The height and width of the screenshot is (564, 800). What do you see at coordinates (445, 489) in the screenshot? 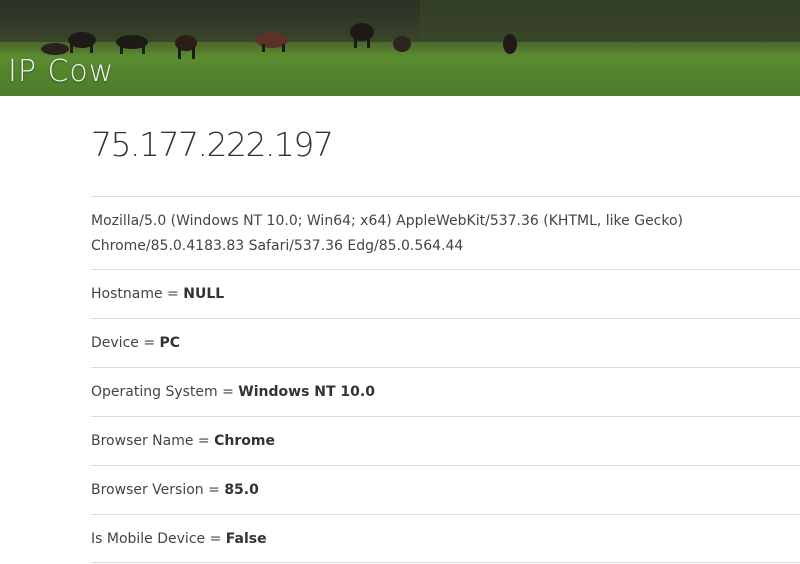
I see `detail-row-browser-version: Browser Version = 85.0` at bounding box center [445, 489].